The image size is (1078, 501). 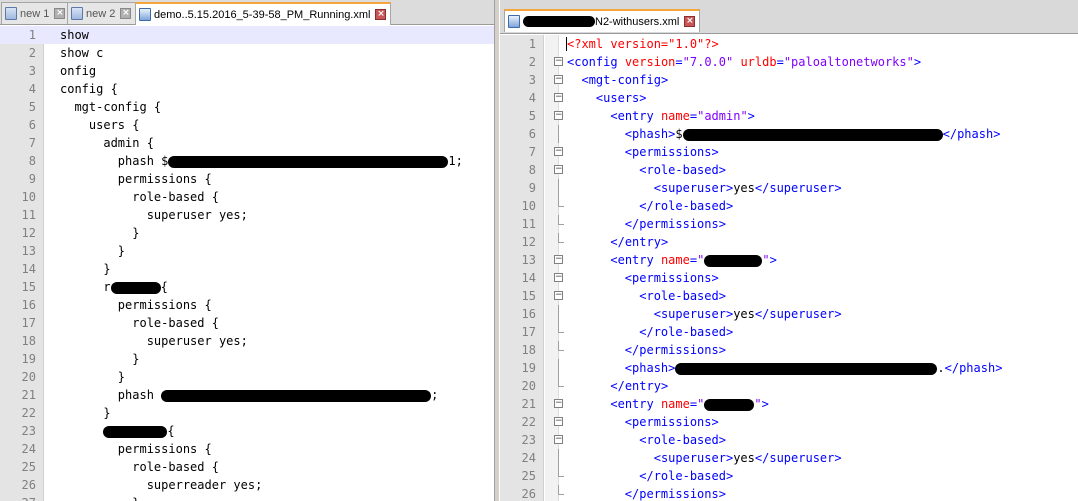 I want to click on code-text: <role-based>, so click(x=646, y=170).